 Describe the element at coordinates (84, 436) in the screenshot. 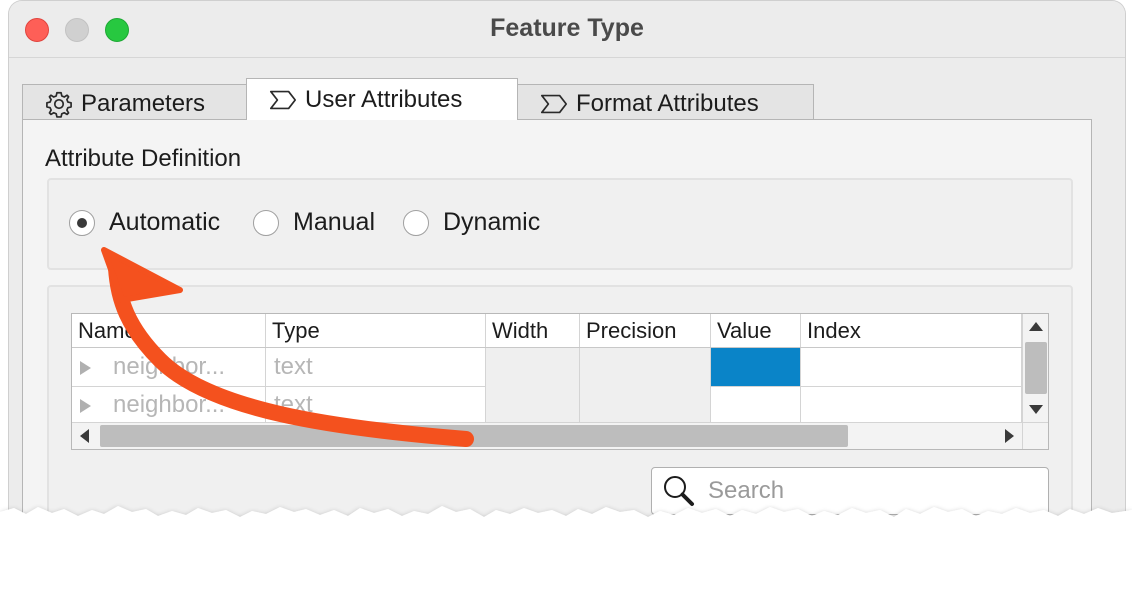

I see `scroll-left-arrow-icon` at that location.